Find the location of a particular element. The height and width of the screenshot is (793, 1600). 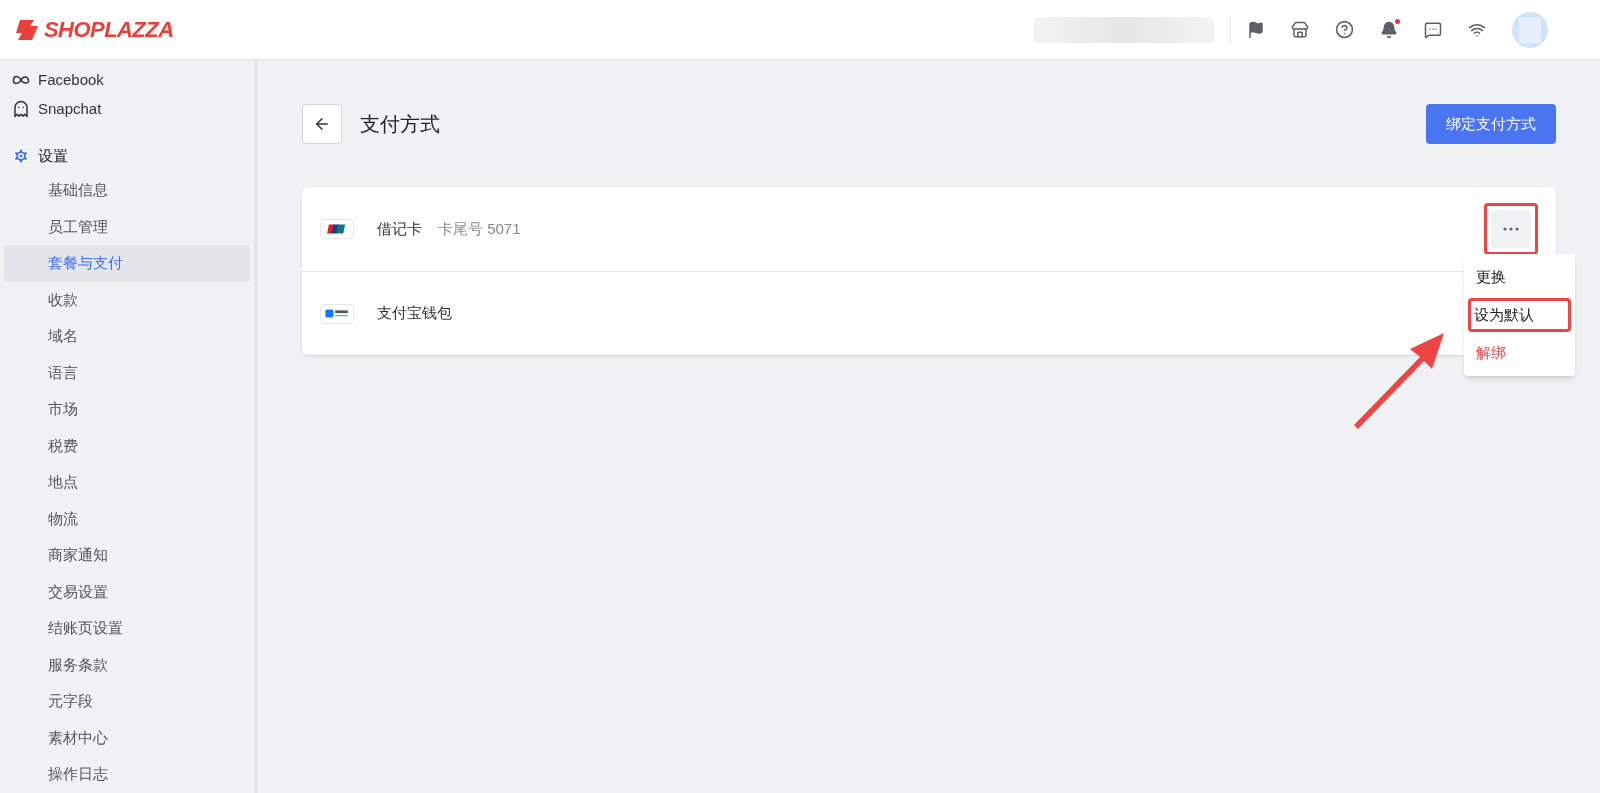

page-title: 支付方式 is located at coordinates (400, 124).